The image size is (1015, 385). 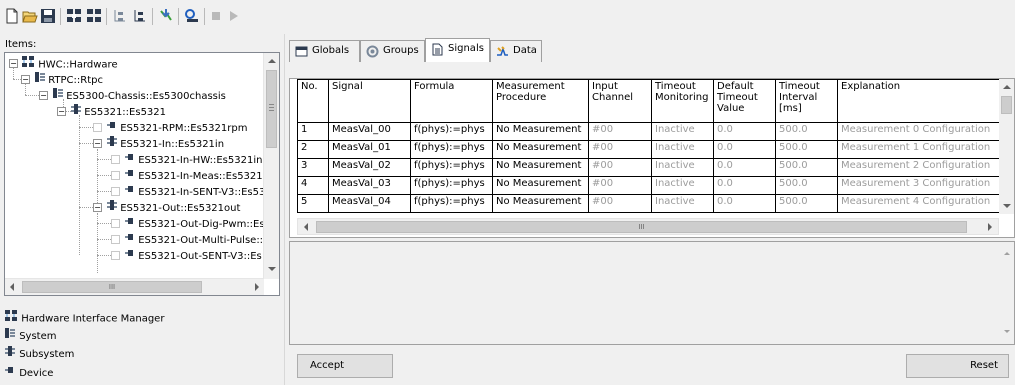 I want to click on tree-item-es5321-out-dig-pwm: ES5321-Out-Dig-Pwm::Es, so click(x=137, y=223).